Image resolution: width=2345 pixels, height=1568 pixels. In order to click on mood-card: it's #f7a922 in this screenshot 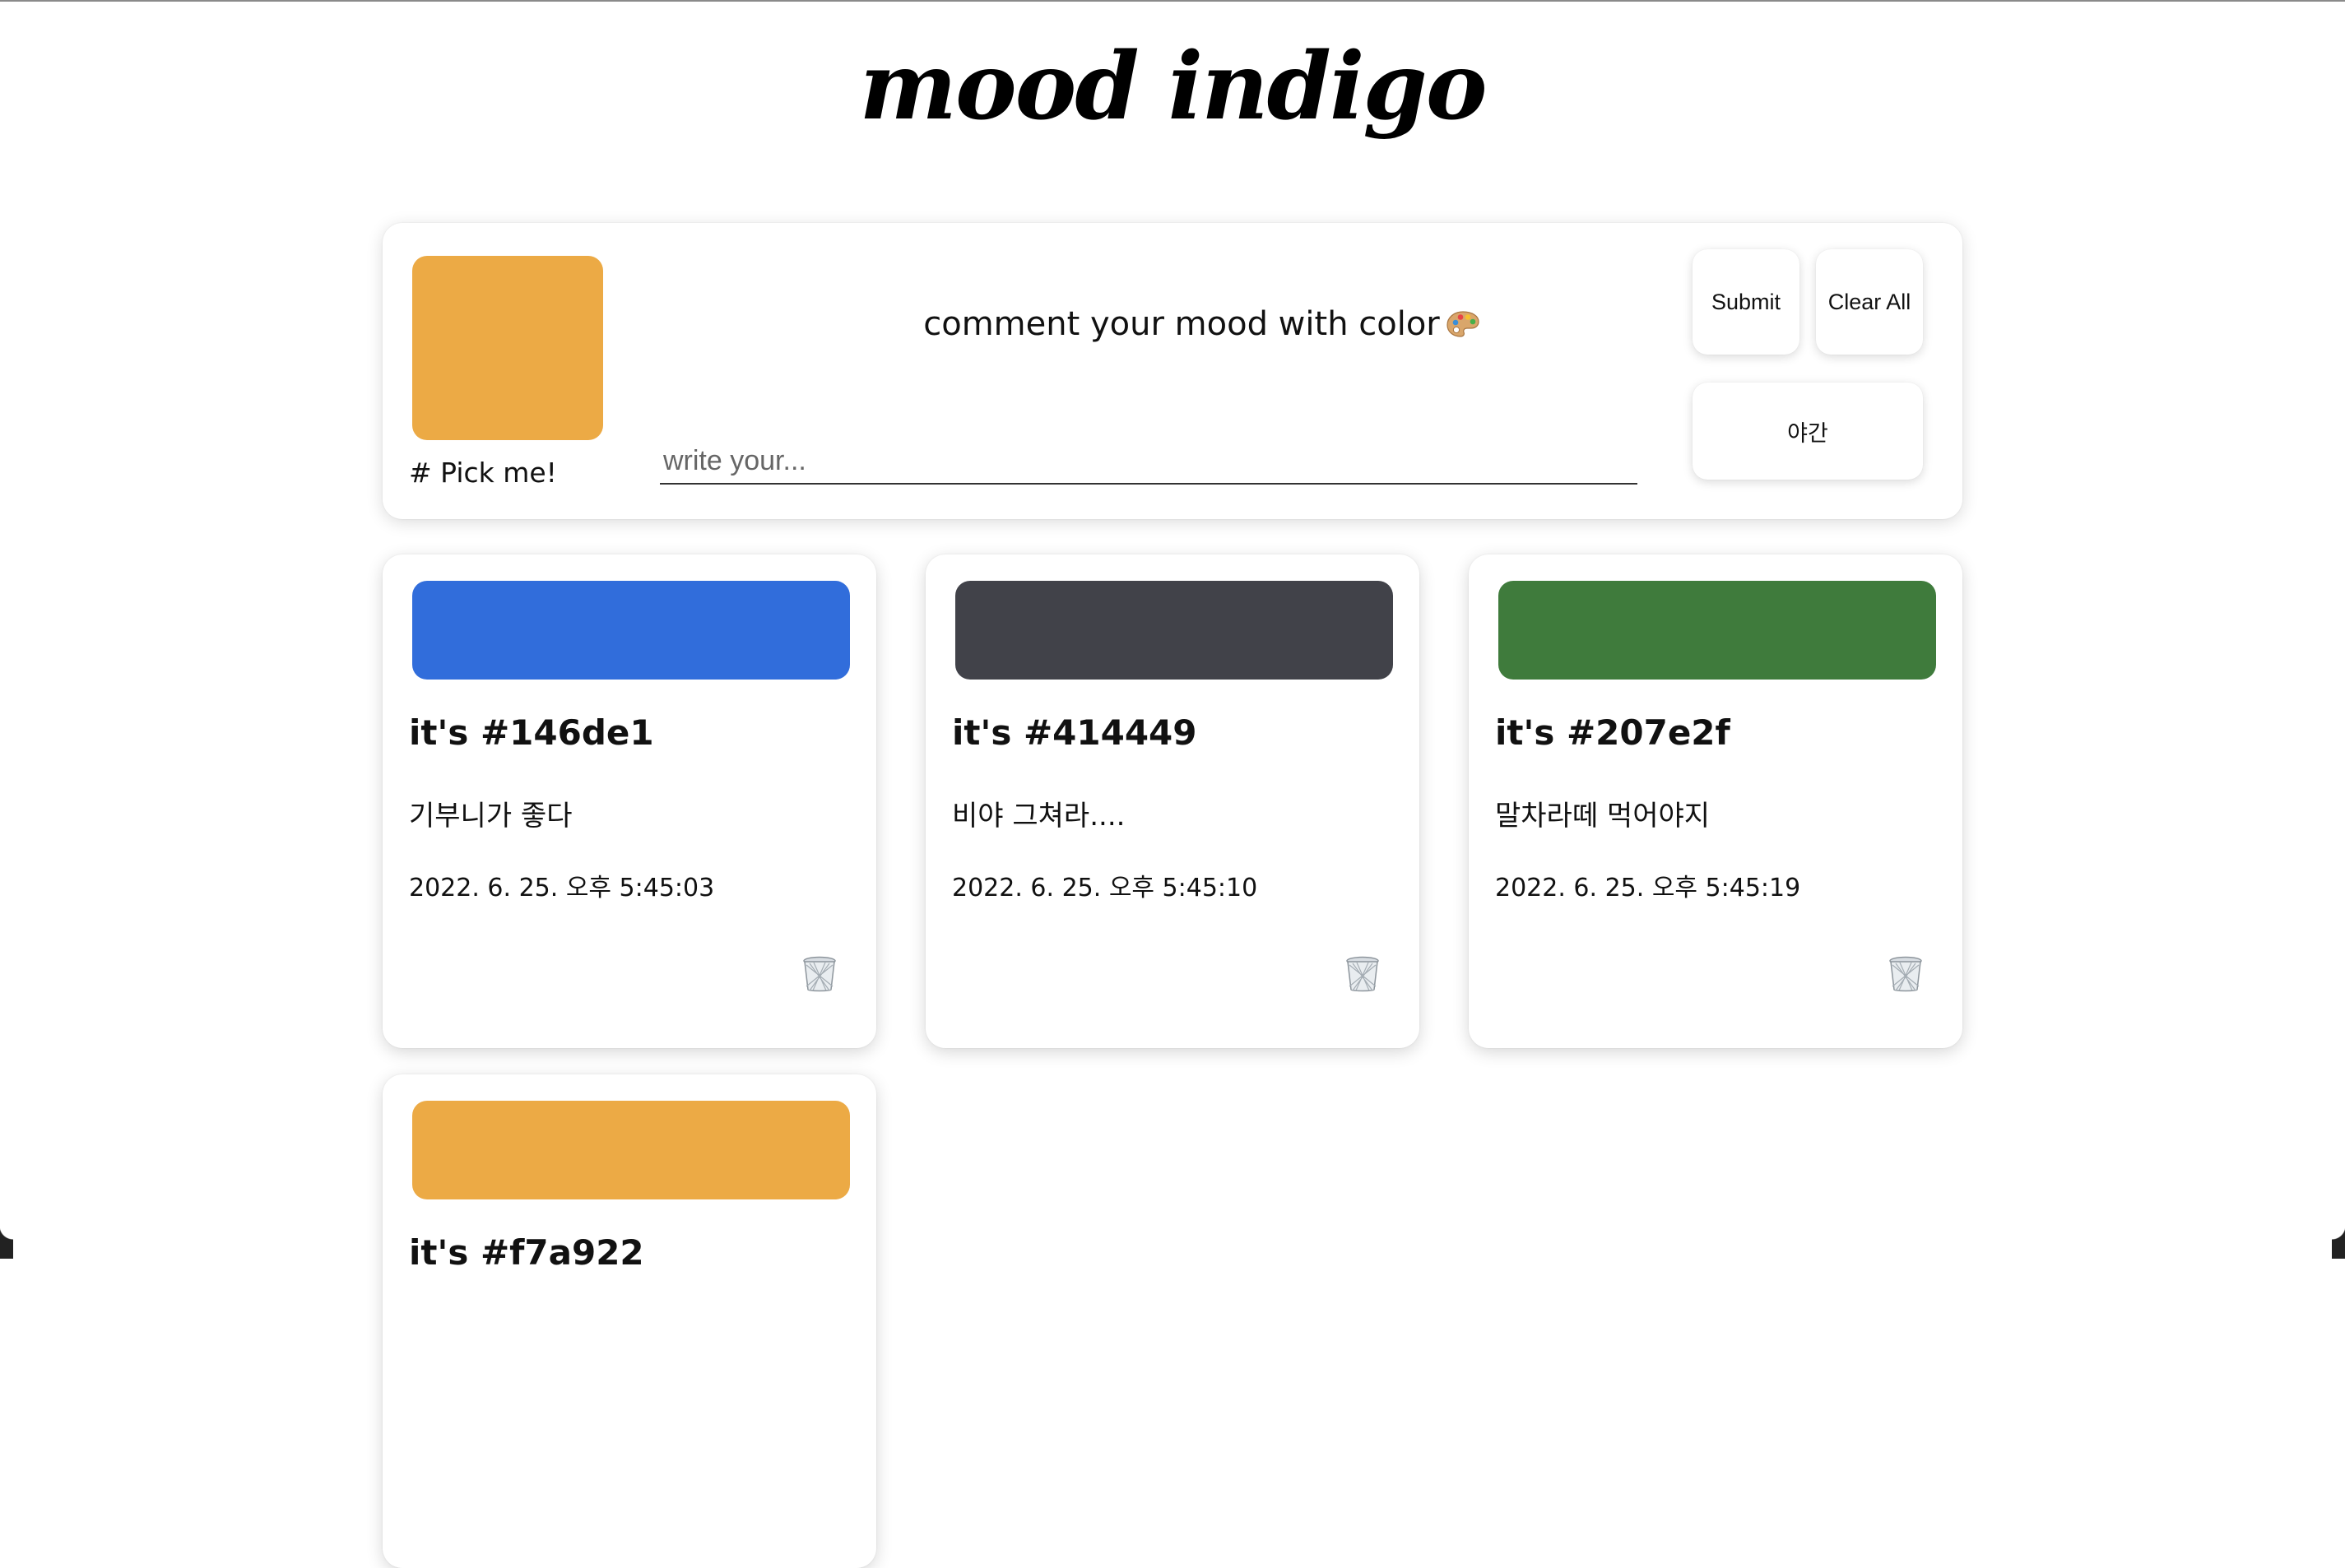, I will do `click(629, 1321)`.